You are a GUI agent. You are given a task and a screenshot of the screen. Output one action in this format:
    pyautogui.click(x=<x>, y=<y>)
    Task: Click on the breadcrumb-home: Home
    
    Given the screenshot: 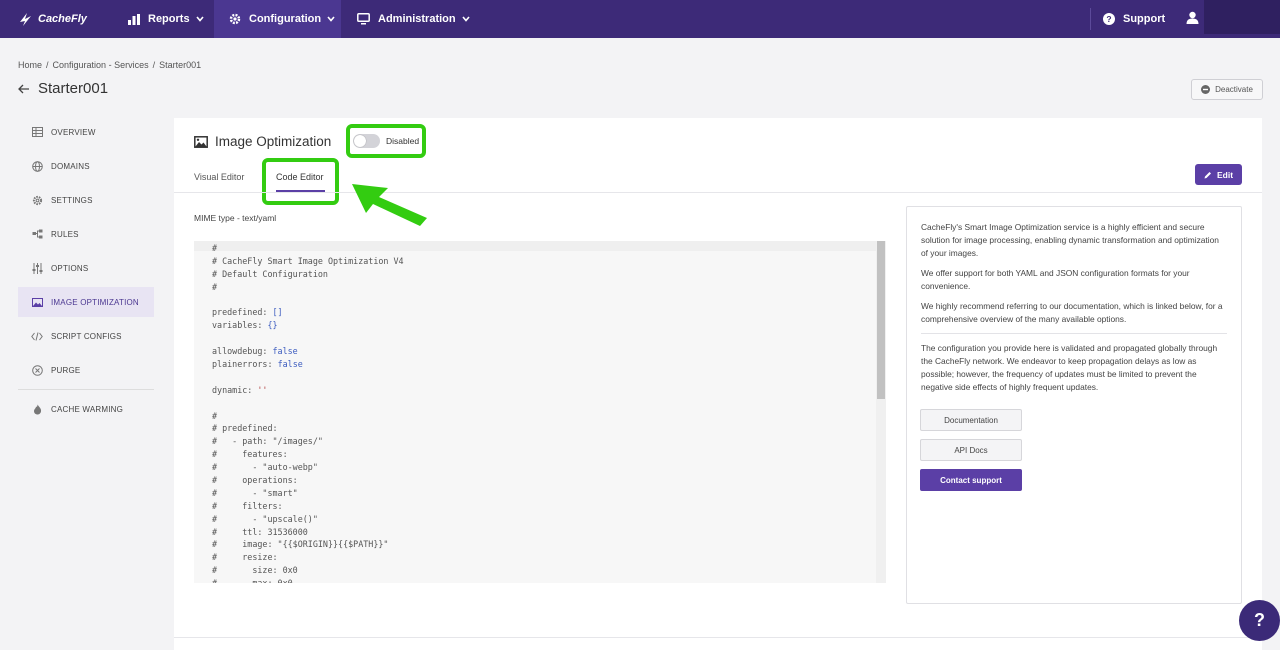 What is the action you would take?
    pyautogui.click(x=30, y=65)
    